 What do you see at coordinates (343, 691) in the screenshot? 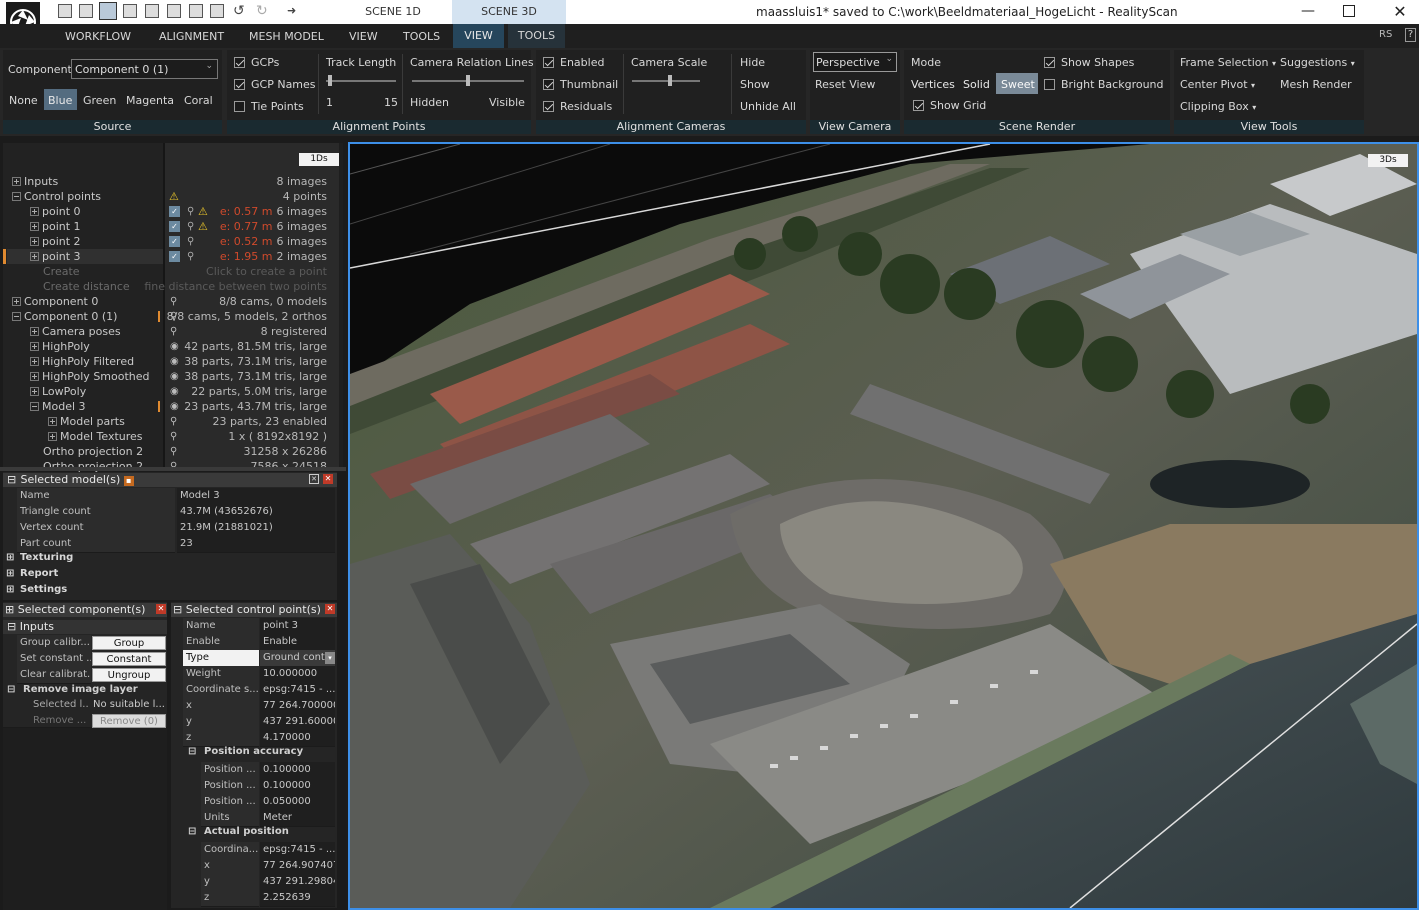
I see `vertical-splitter` at bounding box center [343, 691].